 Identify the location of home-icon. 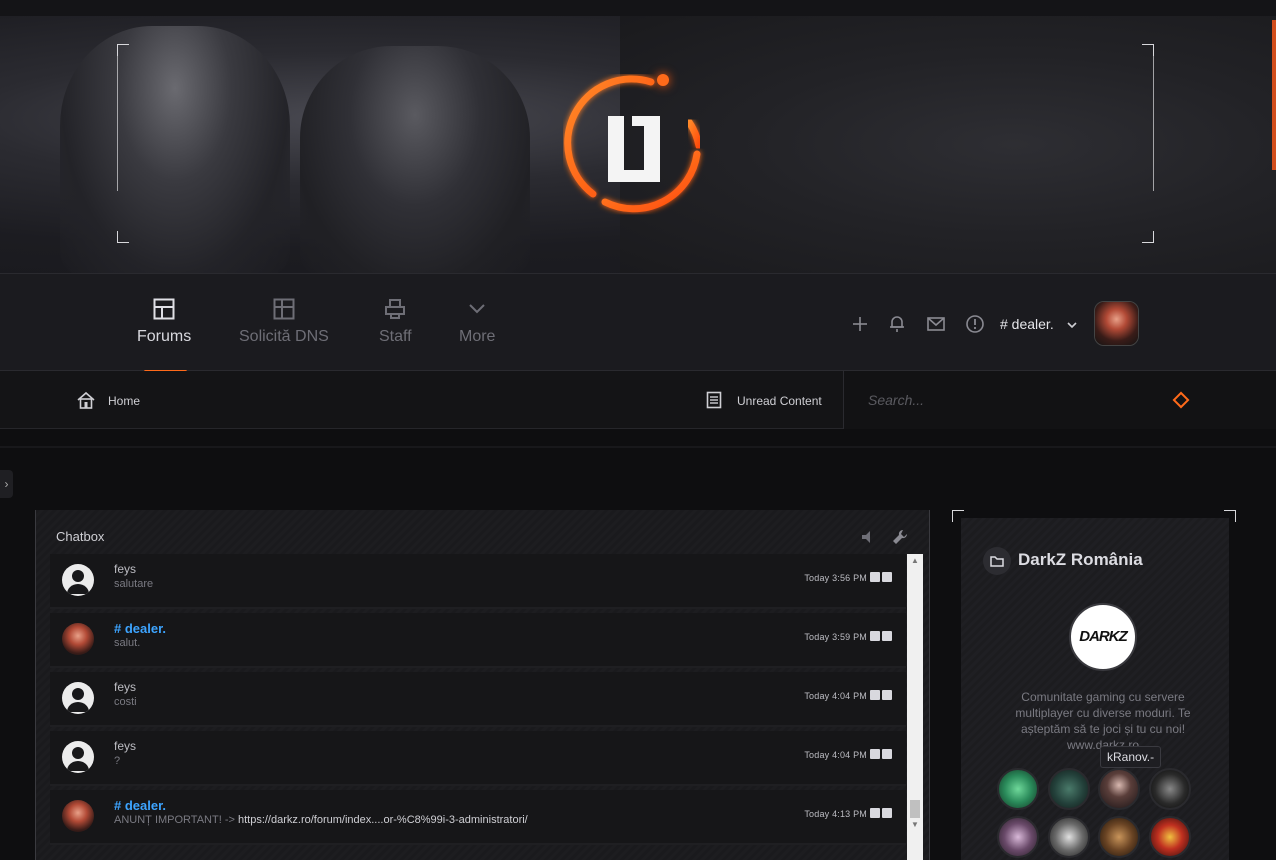
(86, 400).